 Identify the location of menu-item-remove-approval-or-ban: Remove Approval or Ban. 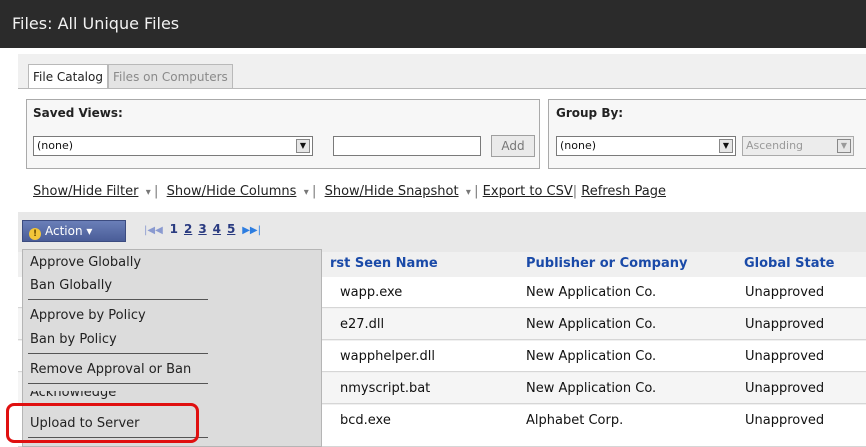
(110, 369).